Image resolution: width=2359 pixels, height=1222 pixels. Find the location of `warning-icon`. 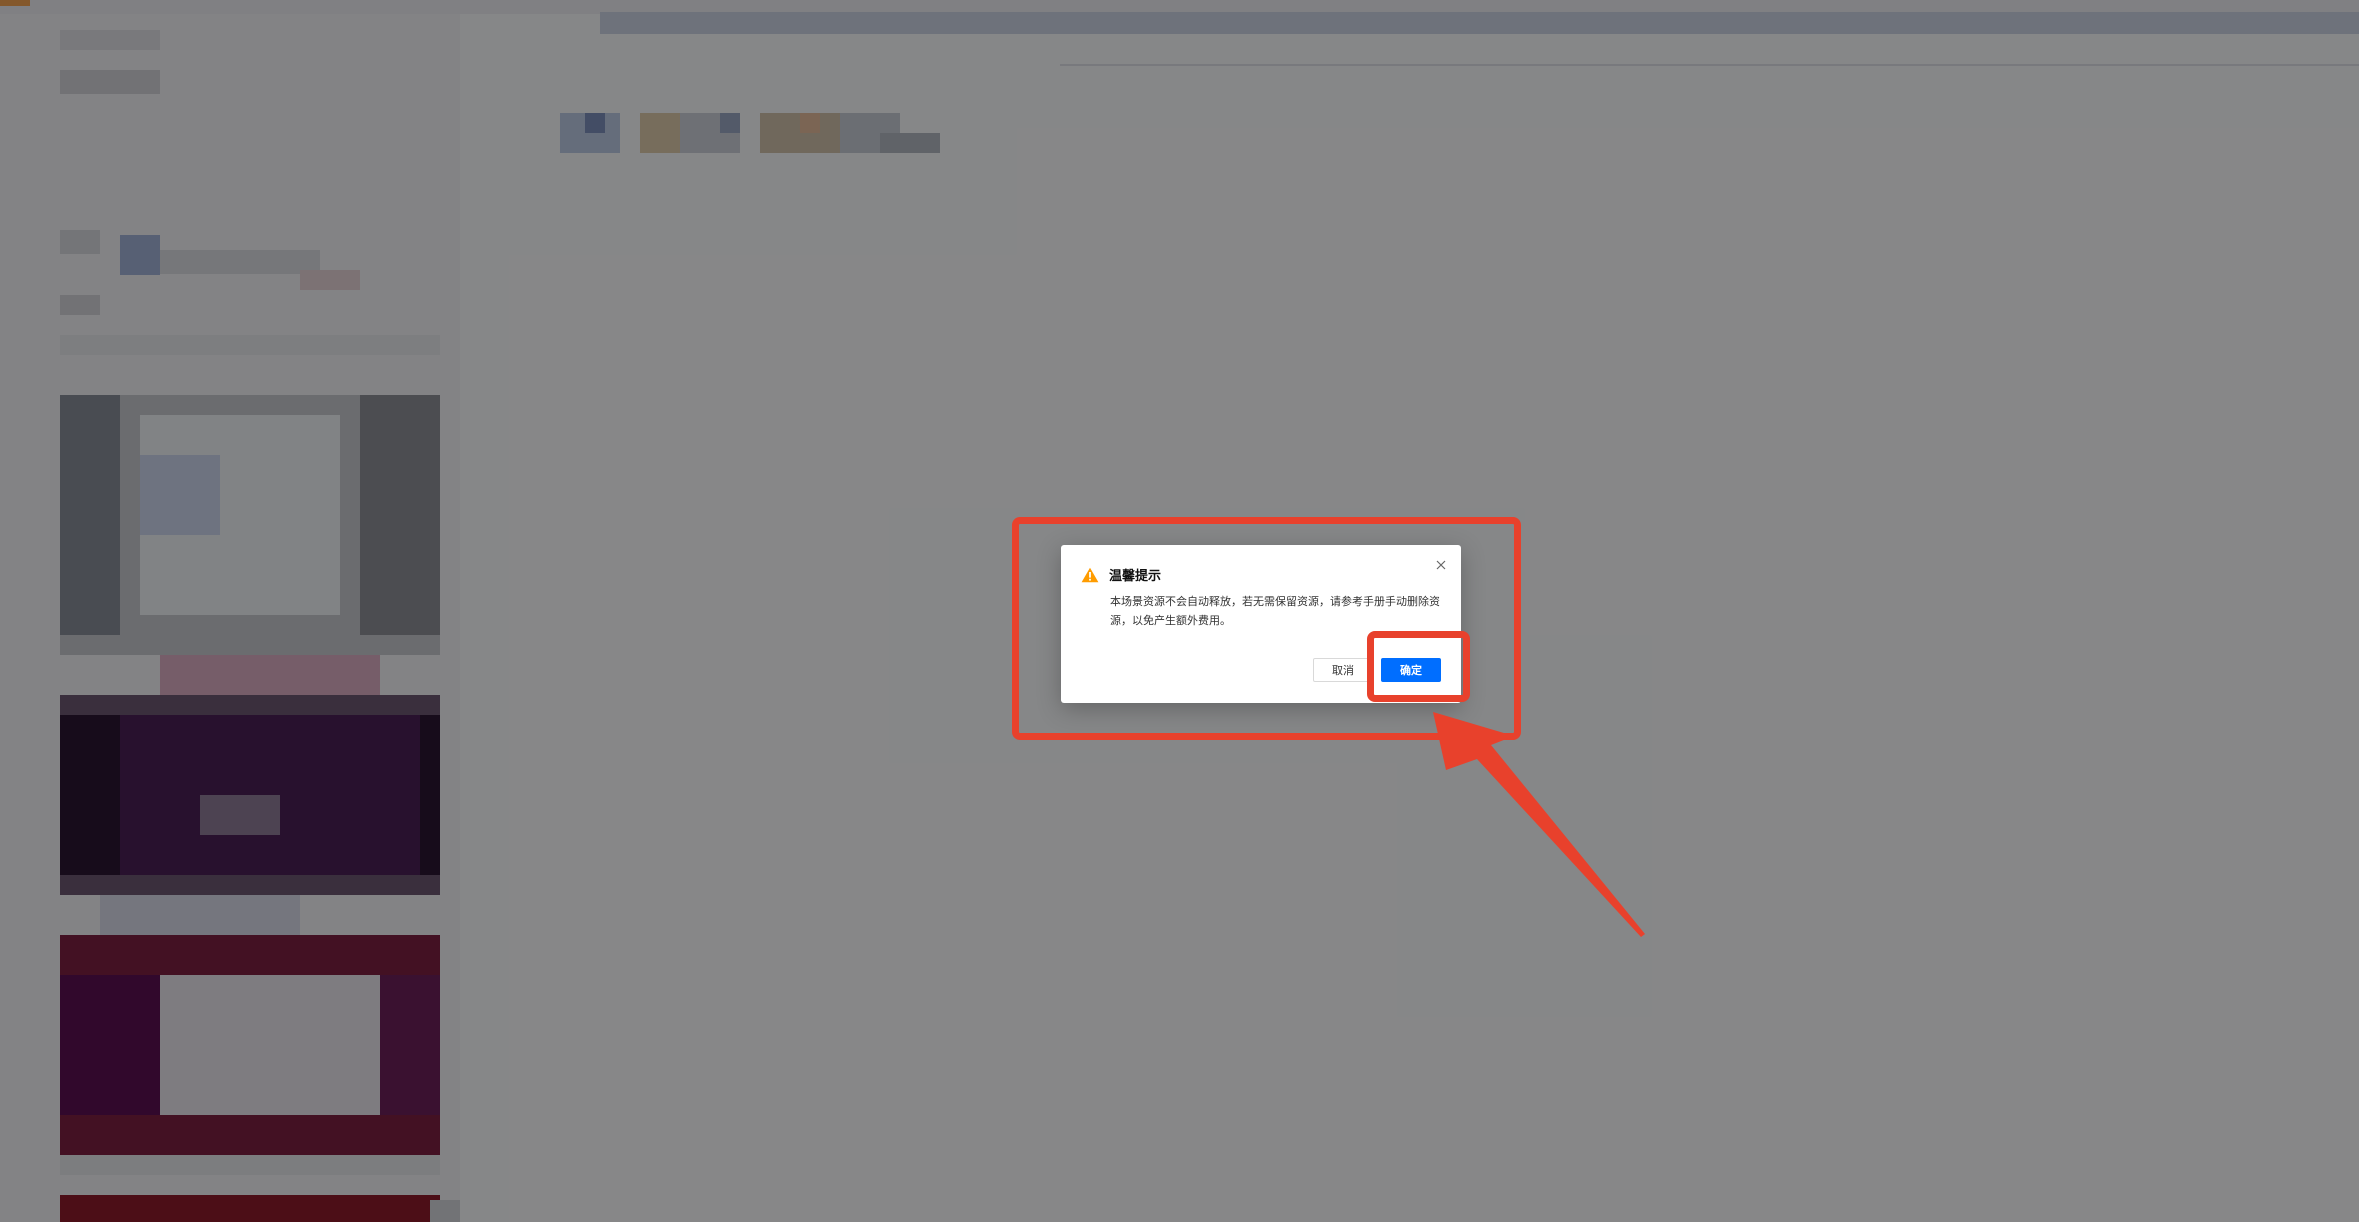

warning-icon is located at coordinates (1090, 575).